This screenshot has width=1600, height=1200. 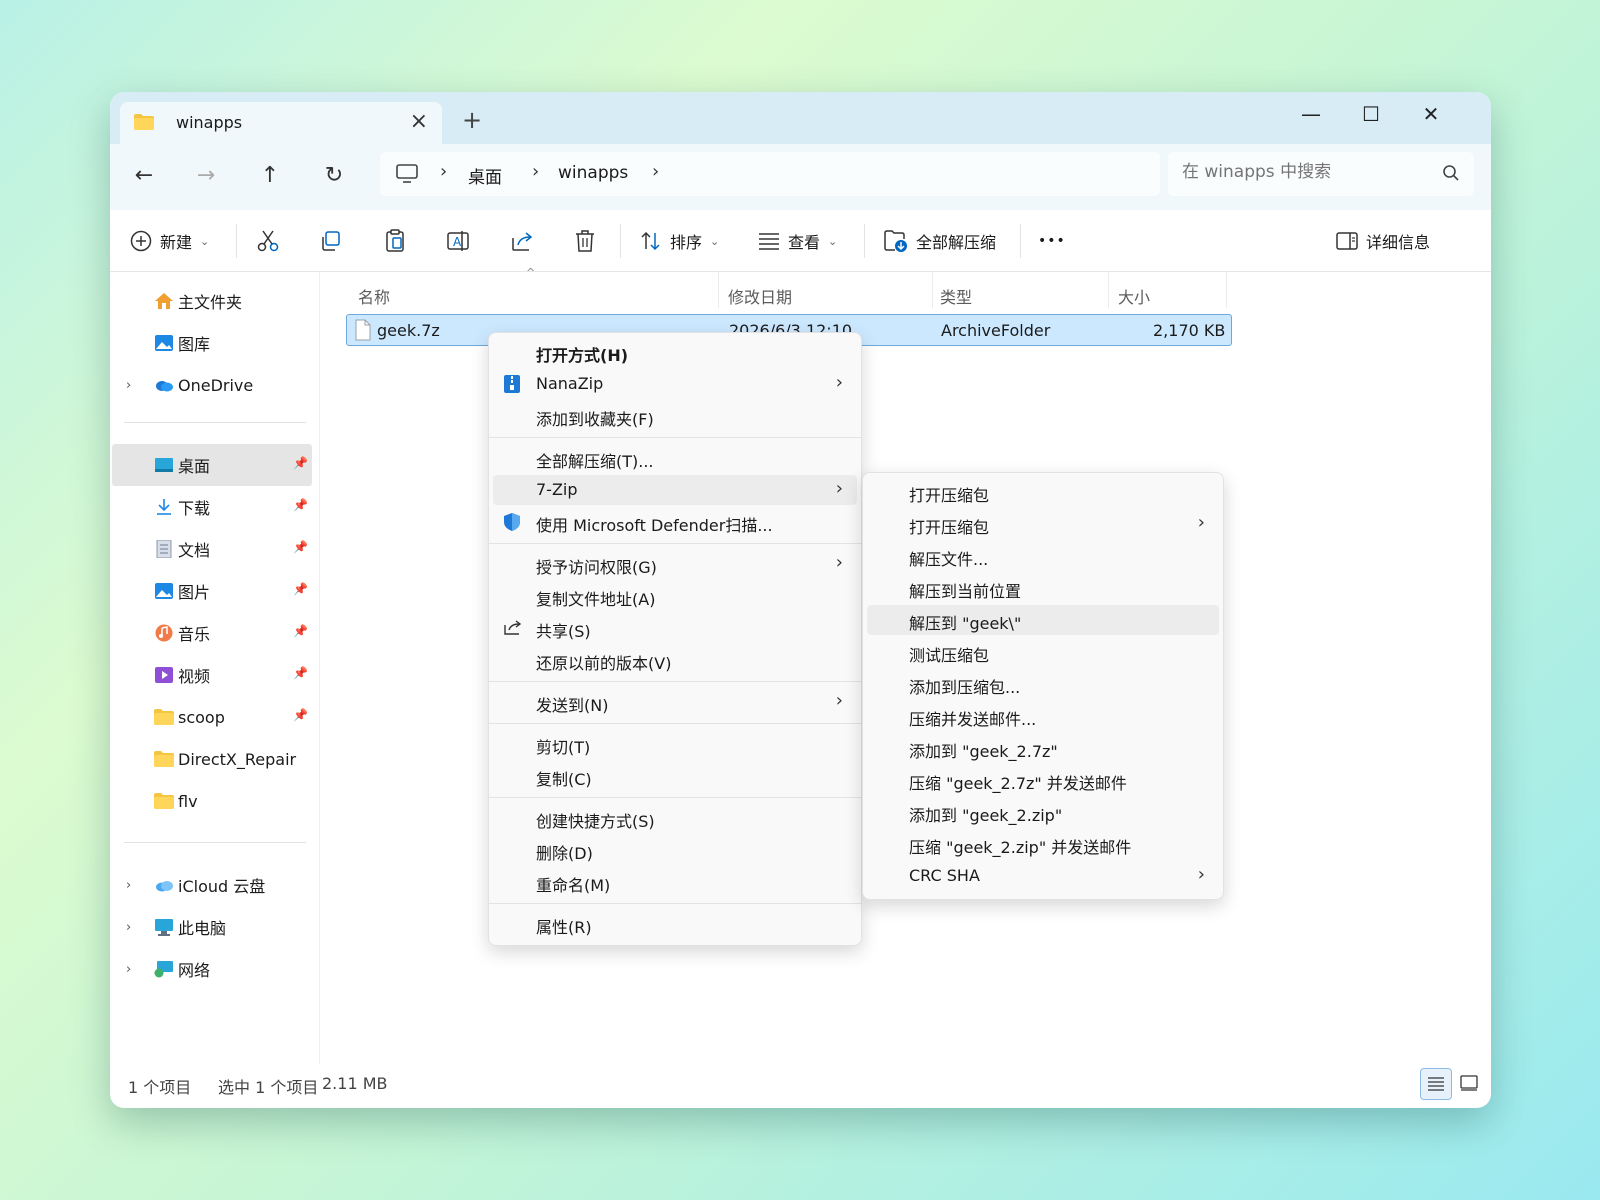 I want to click on submenu-item-add-zip: 添加到 "geek_2.zip", so click(x=1043, y=812).